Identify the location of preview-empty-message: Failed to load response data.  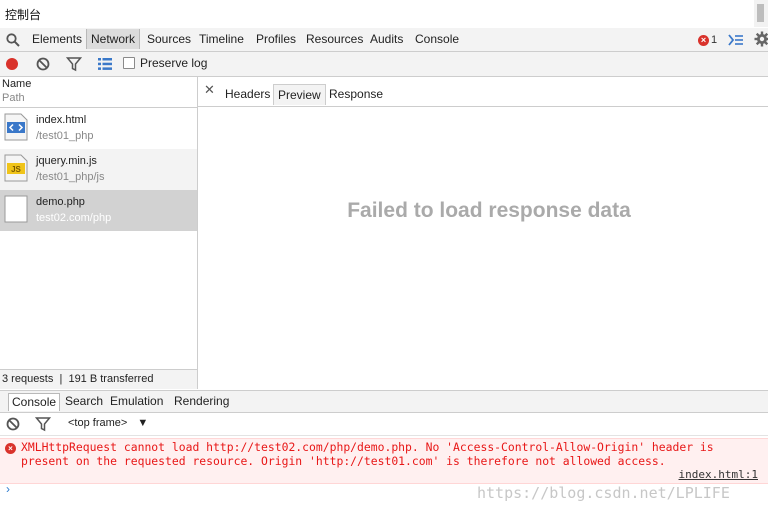
(489, 210).